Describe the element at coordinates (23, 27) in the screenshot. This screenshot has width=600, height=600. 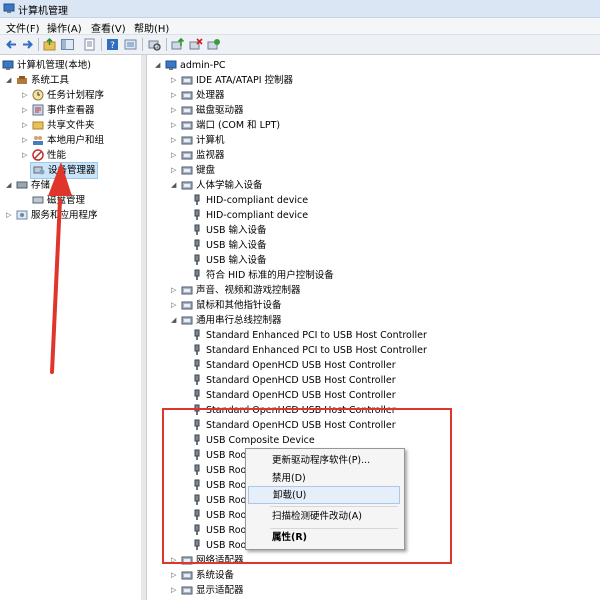
I see `menu-file: 文件(F)` at that location.